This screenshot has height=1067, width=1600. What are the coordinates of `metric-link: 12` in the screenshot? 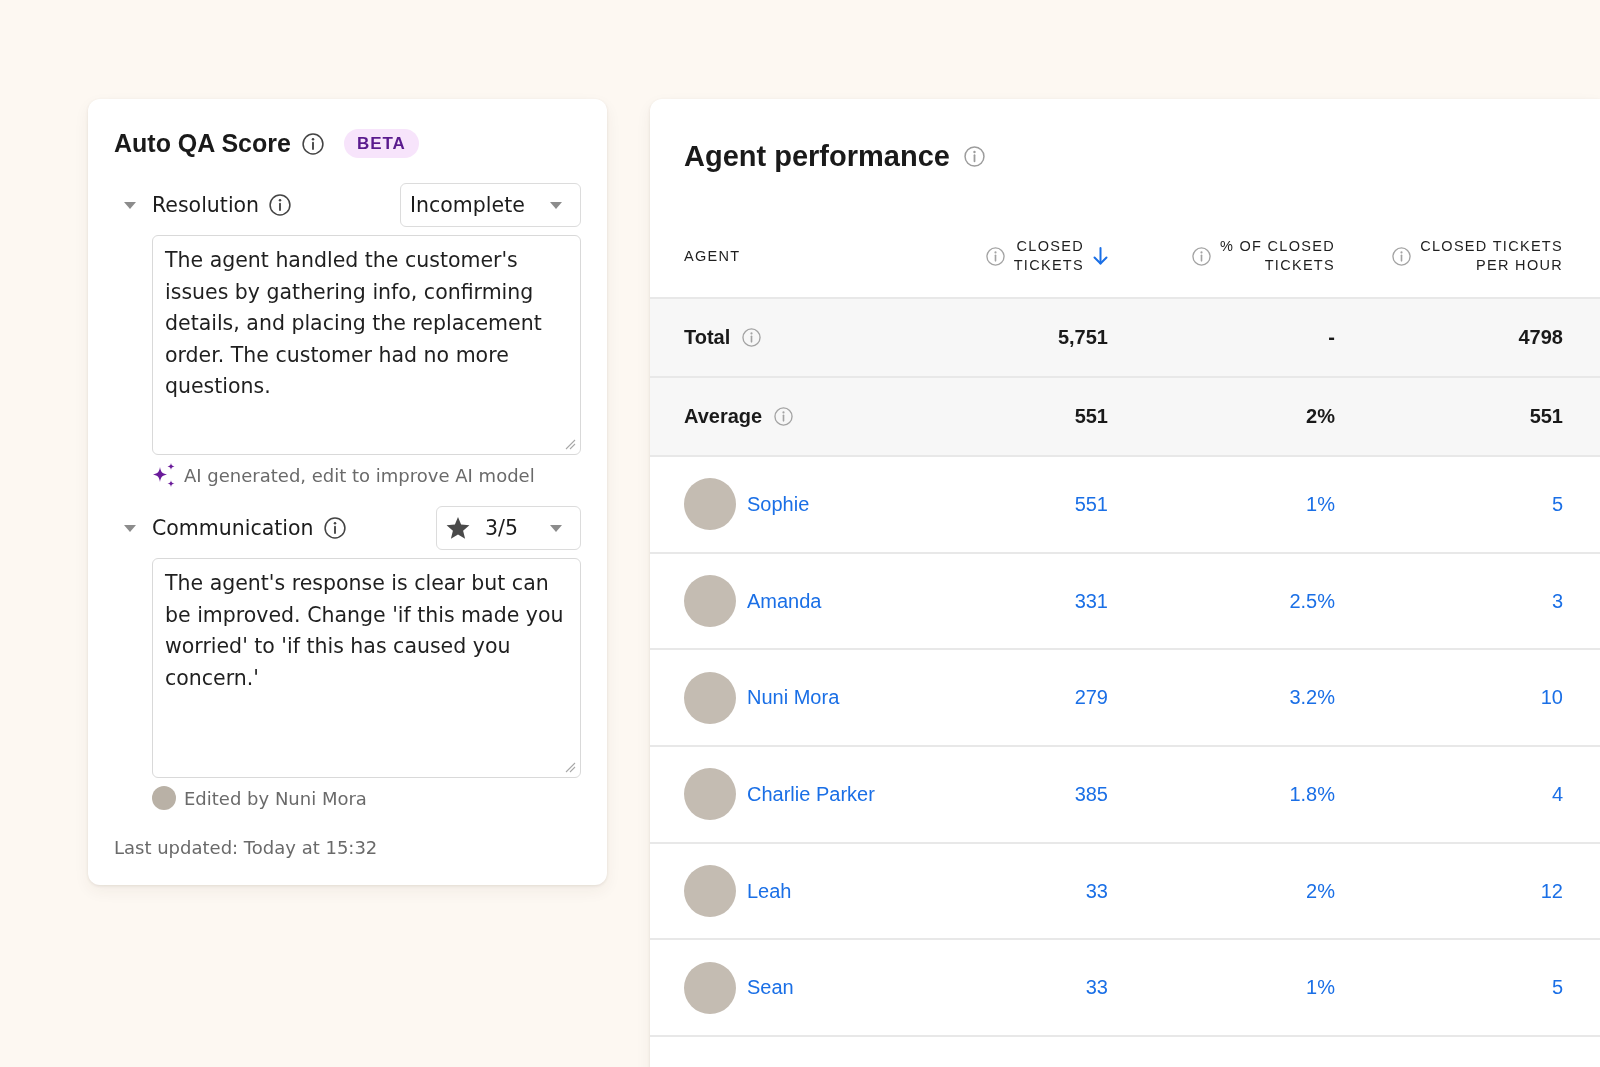 It's located at (1551, 891).